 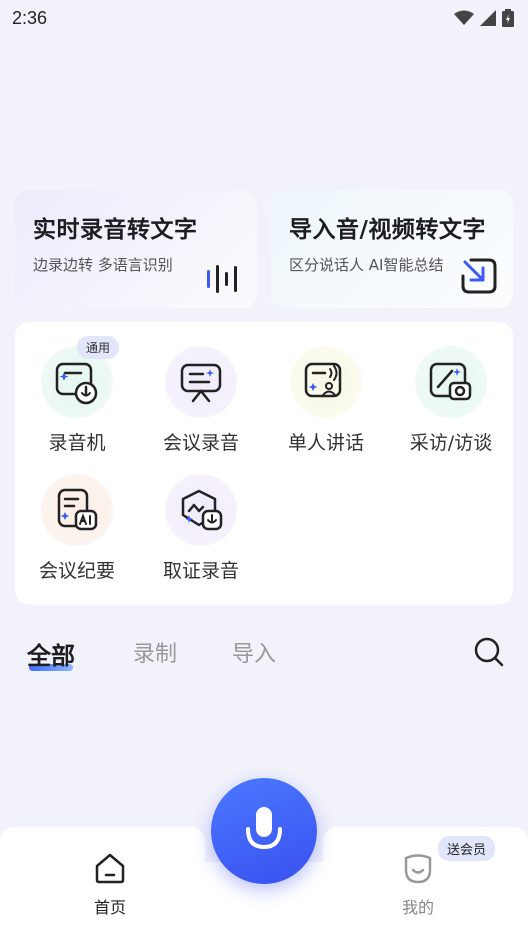 I want to click on signal-icon, so click(x=488, y=18).